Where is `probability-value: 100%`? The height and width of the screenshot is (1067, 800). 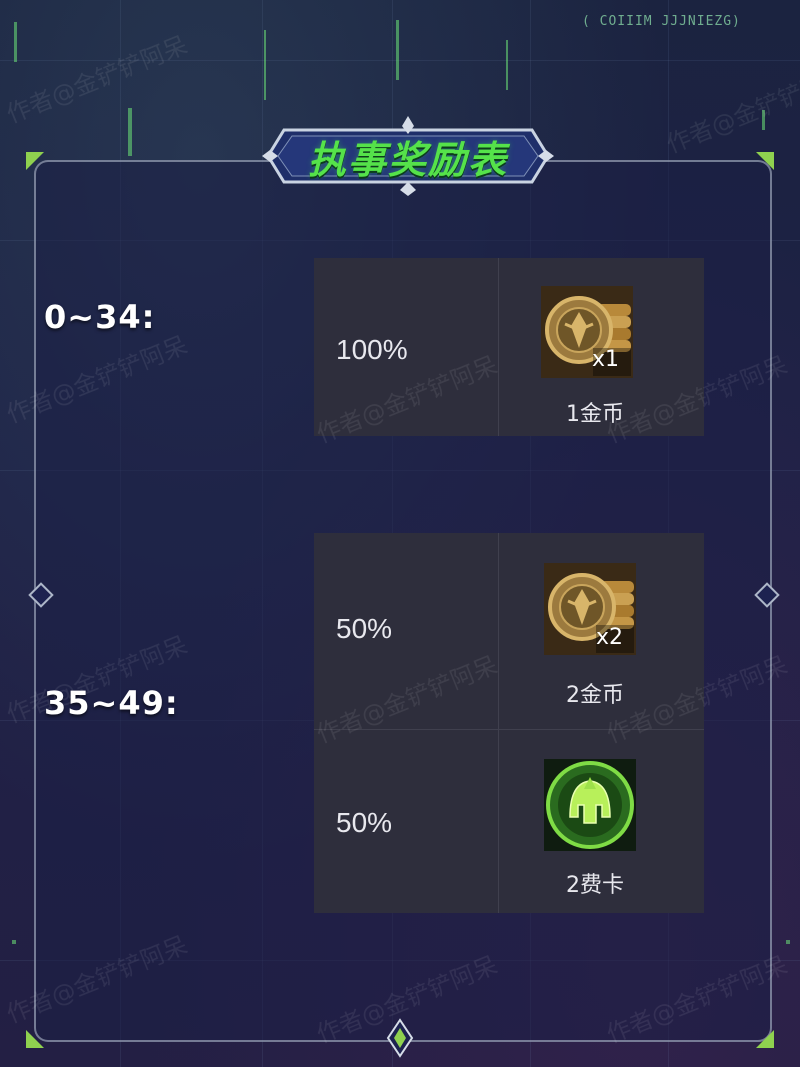 probability-value: 100% is located at coordinates (372, 349).